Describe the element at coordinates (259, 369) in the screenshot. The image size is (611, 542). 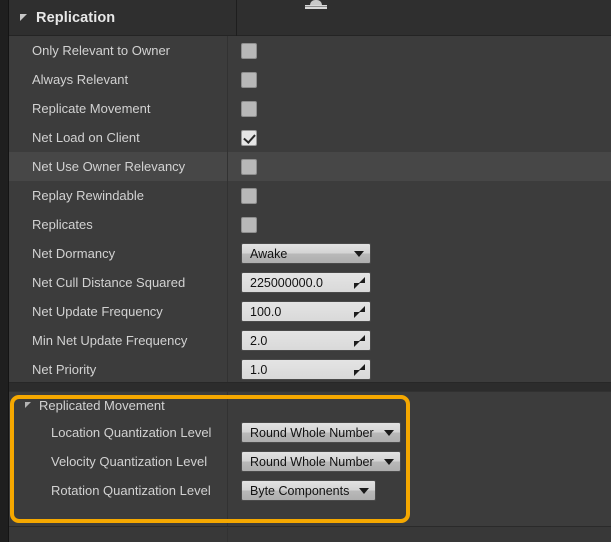
I see `number-input-value: 1.0` at that location.